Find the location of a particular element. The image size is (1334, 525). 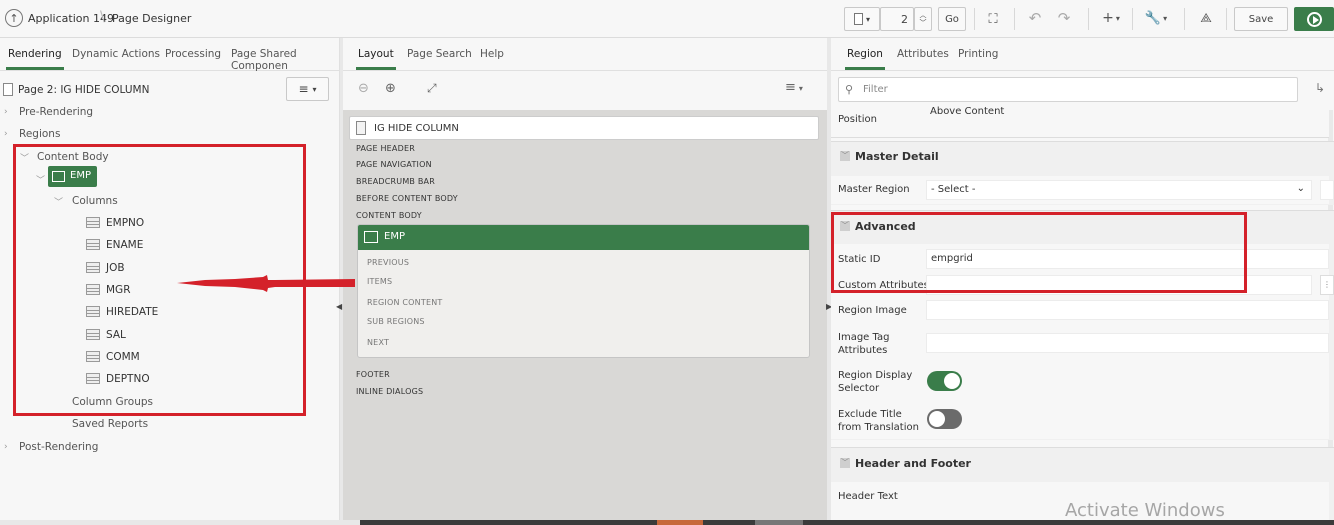

expand-editor-button: ⋮ is located at coordinates (1327, 285).